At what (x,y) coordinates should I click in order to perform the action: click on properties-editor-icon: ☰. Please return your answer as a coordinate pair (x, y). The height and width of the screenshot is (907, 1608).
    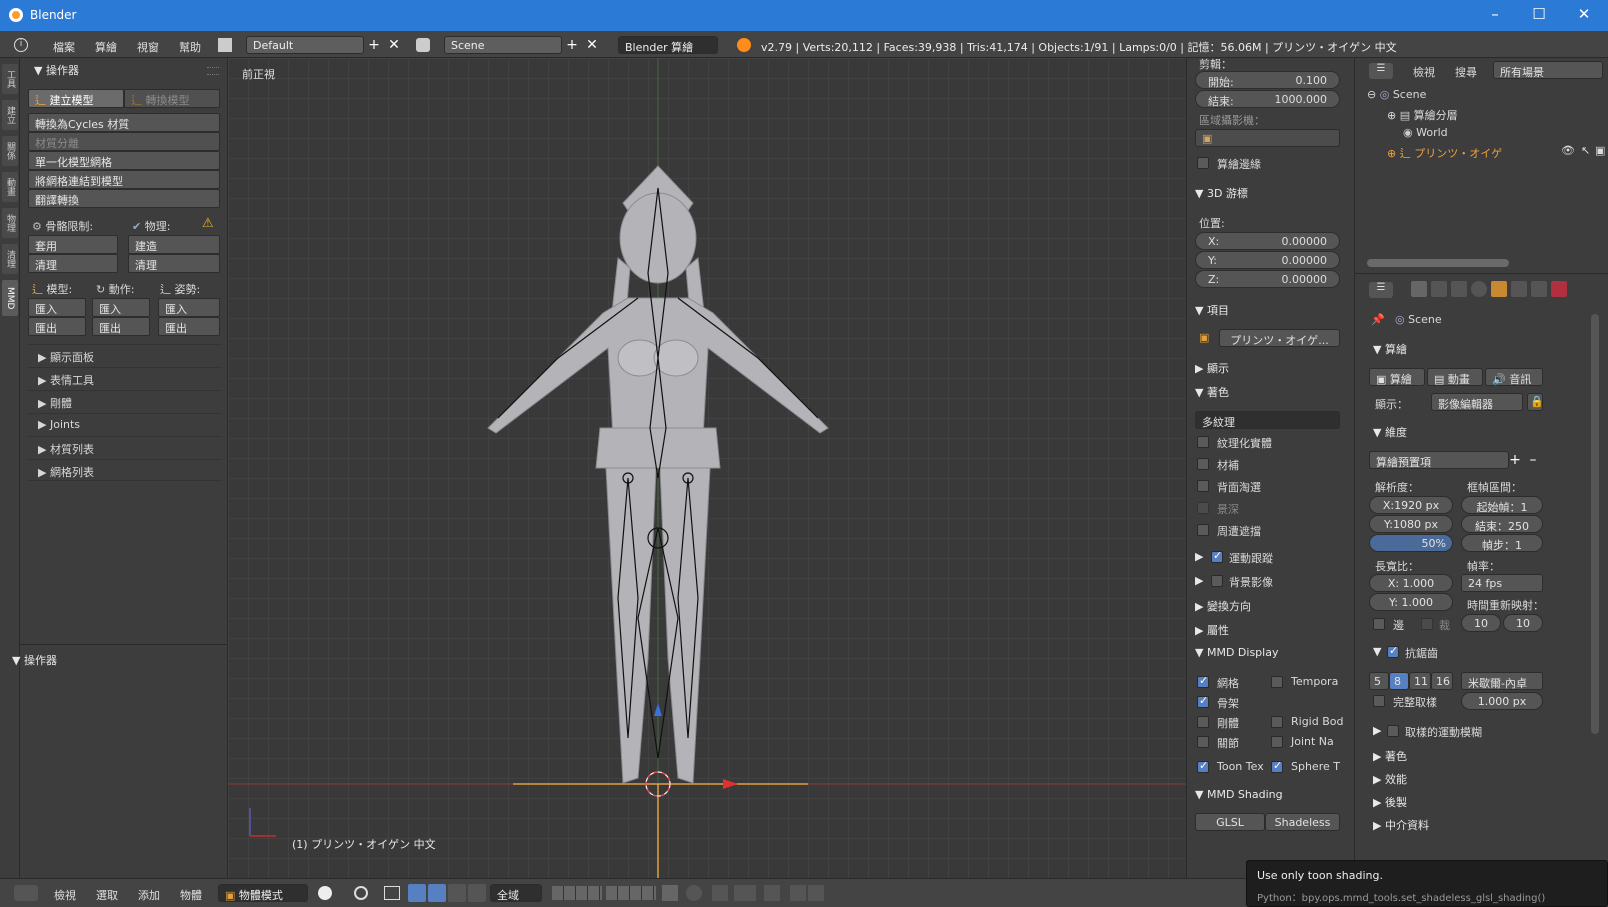
    Looking at the image, I should click on (1381, 290).